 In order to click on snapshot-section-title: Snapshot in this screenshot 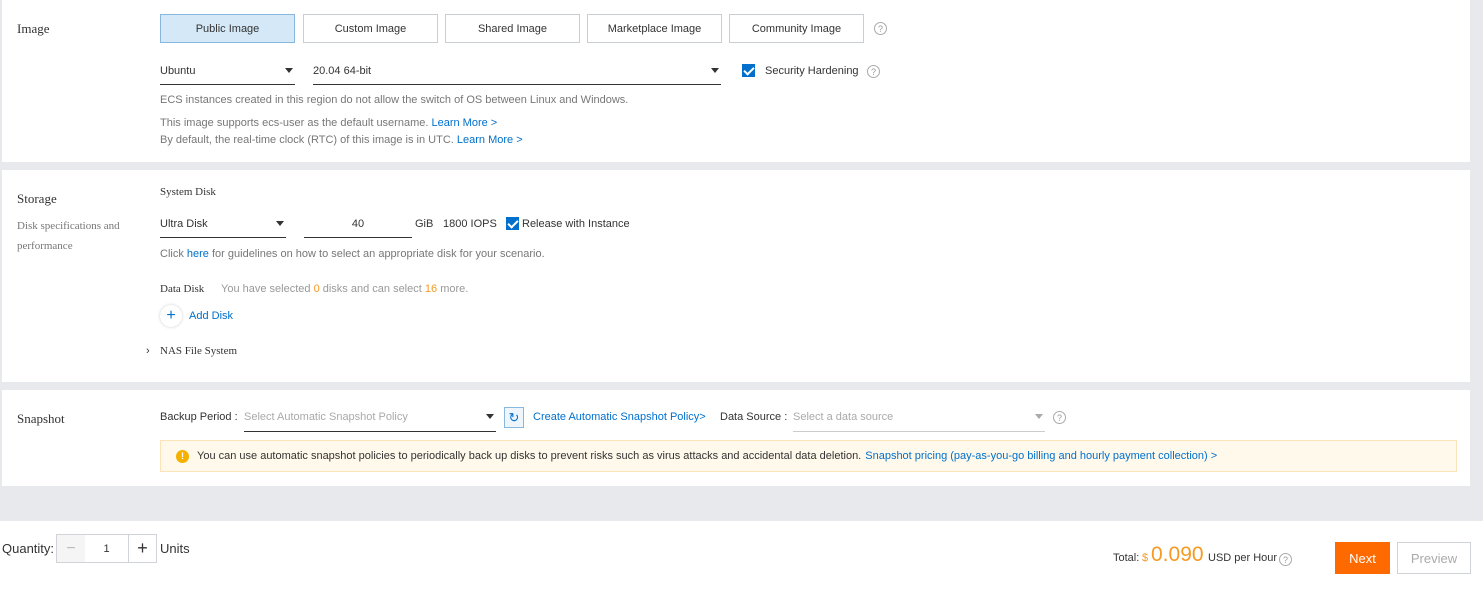, I will do `click(41, 418)`.